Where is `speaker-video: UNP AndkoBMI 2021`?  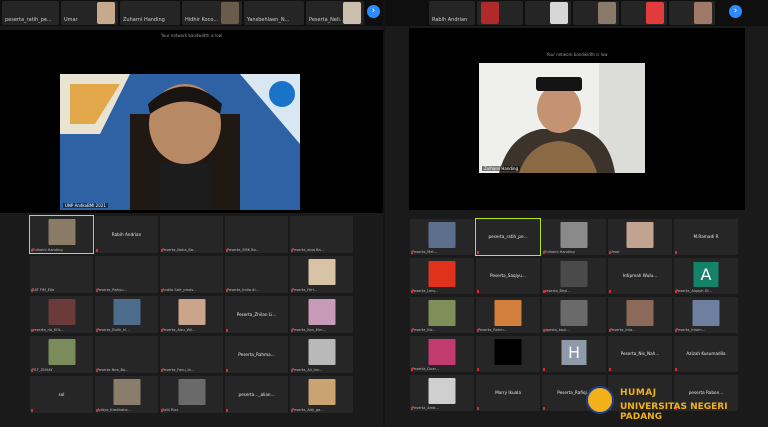 speaker-video: UNP AndkoBMI 2021 is located at coordinates (180, 142).